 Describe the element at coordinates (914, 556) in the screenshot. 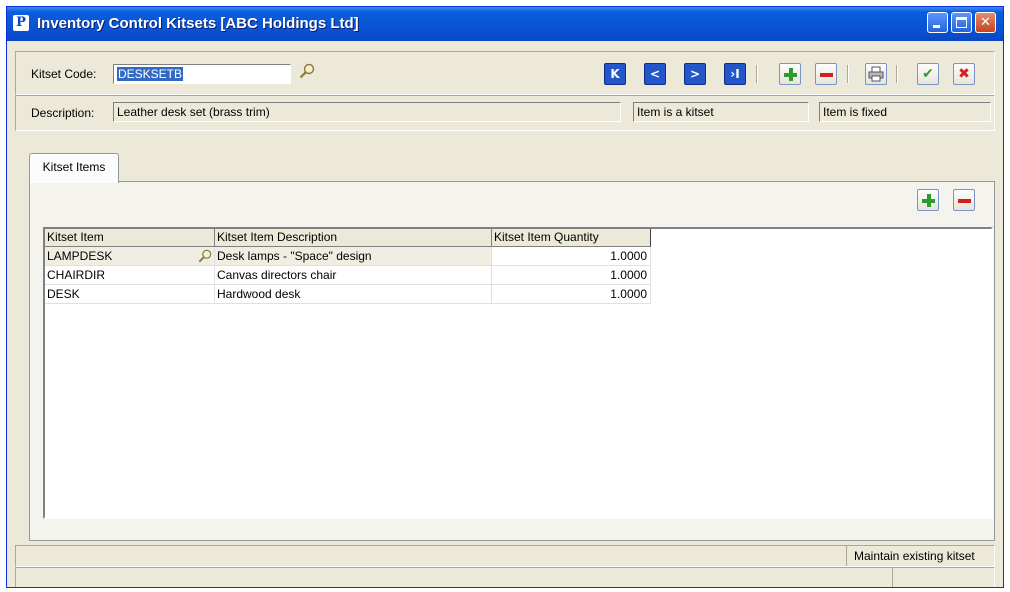

I see `status-message: Maintain existing kitset` at that location.